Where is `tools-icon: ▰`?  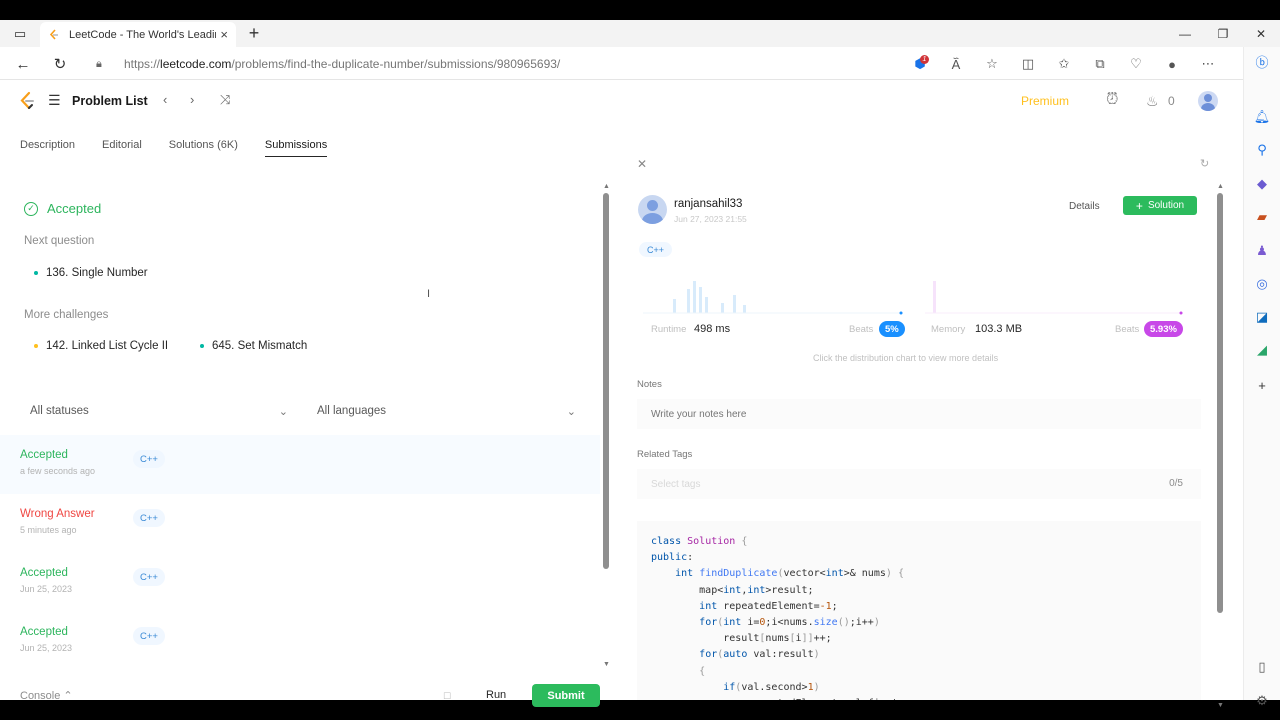 tools-icon: ▰ is located at coordinates (1262, 217).